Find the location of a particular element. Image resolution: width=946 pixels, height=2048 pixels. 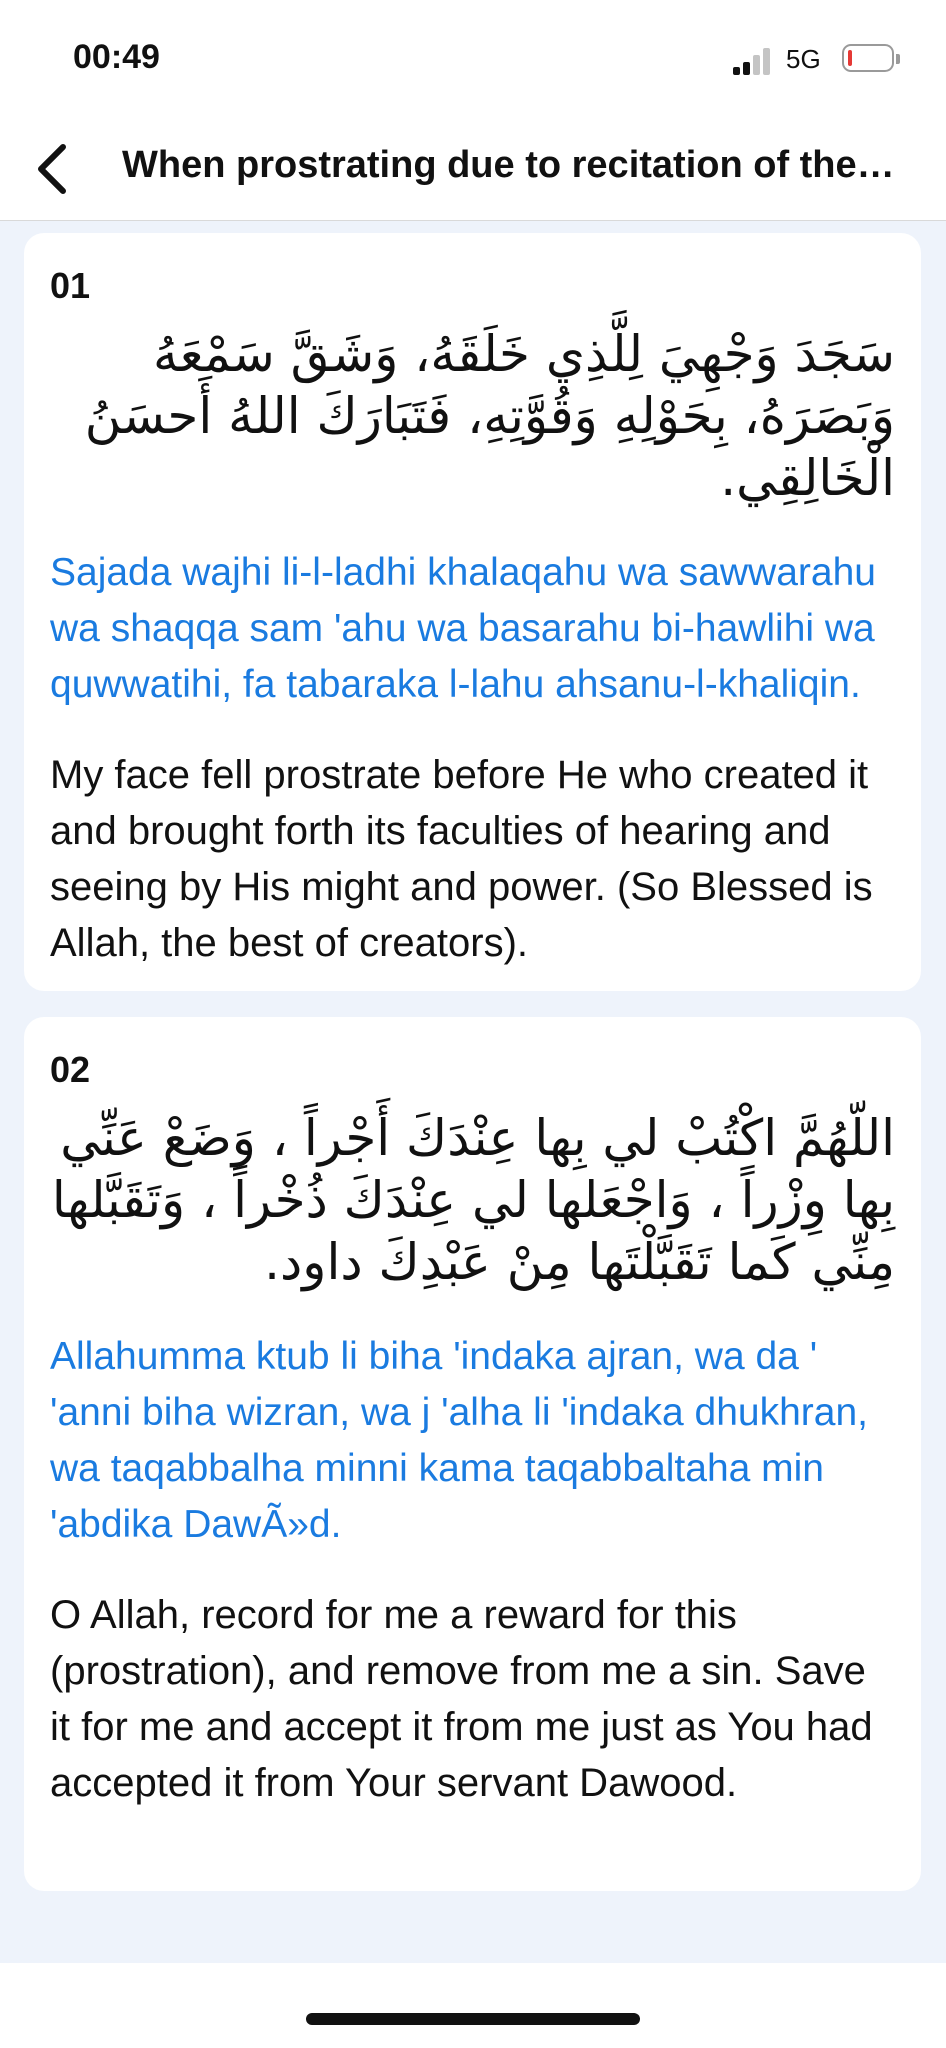

dua-number: 02 is located at coordinates (70, 1069).